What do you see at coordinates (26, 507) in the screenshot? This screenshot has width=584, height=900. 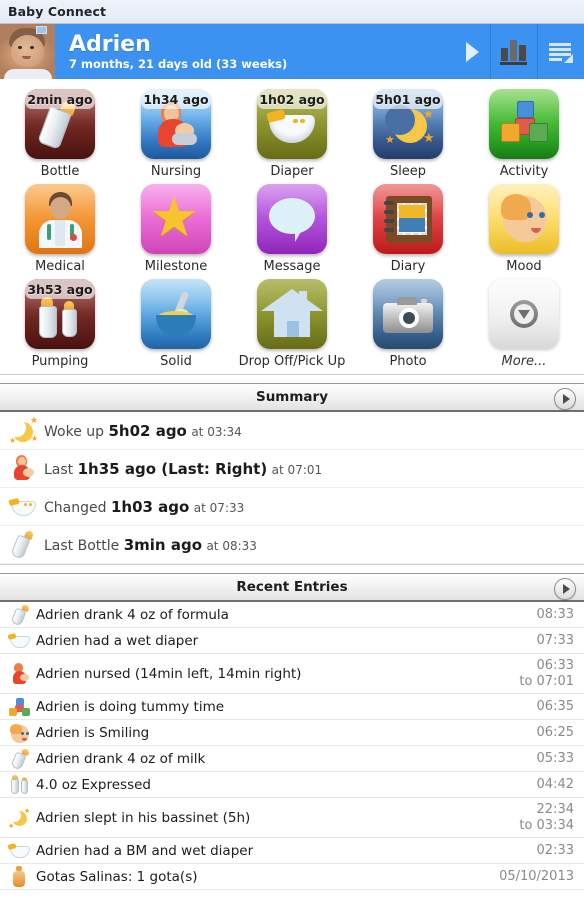 I see `diaper-icon` at bounding box center [26, 507].